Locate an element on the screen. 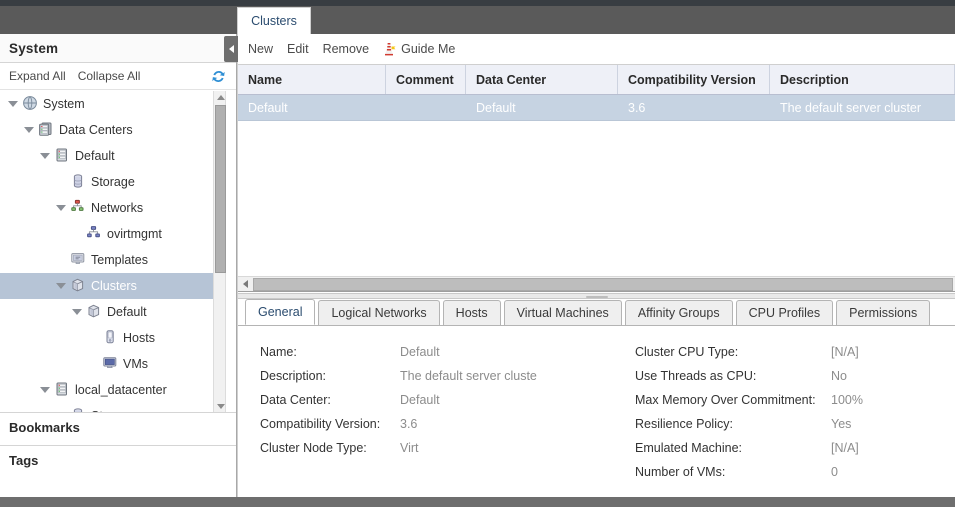 This screenshot has width=955, height=507. guide-me-button: Guide Me is located at coordinates (419, 49).